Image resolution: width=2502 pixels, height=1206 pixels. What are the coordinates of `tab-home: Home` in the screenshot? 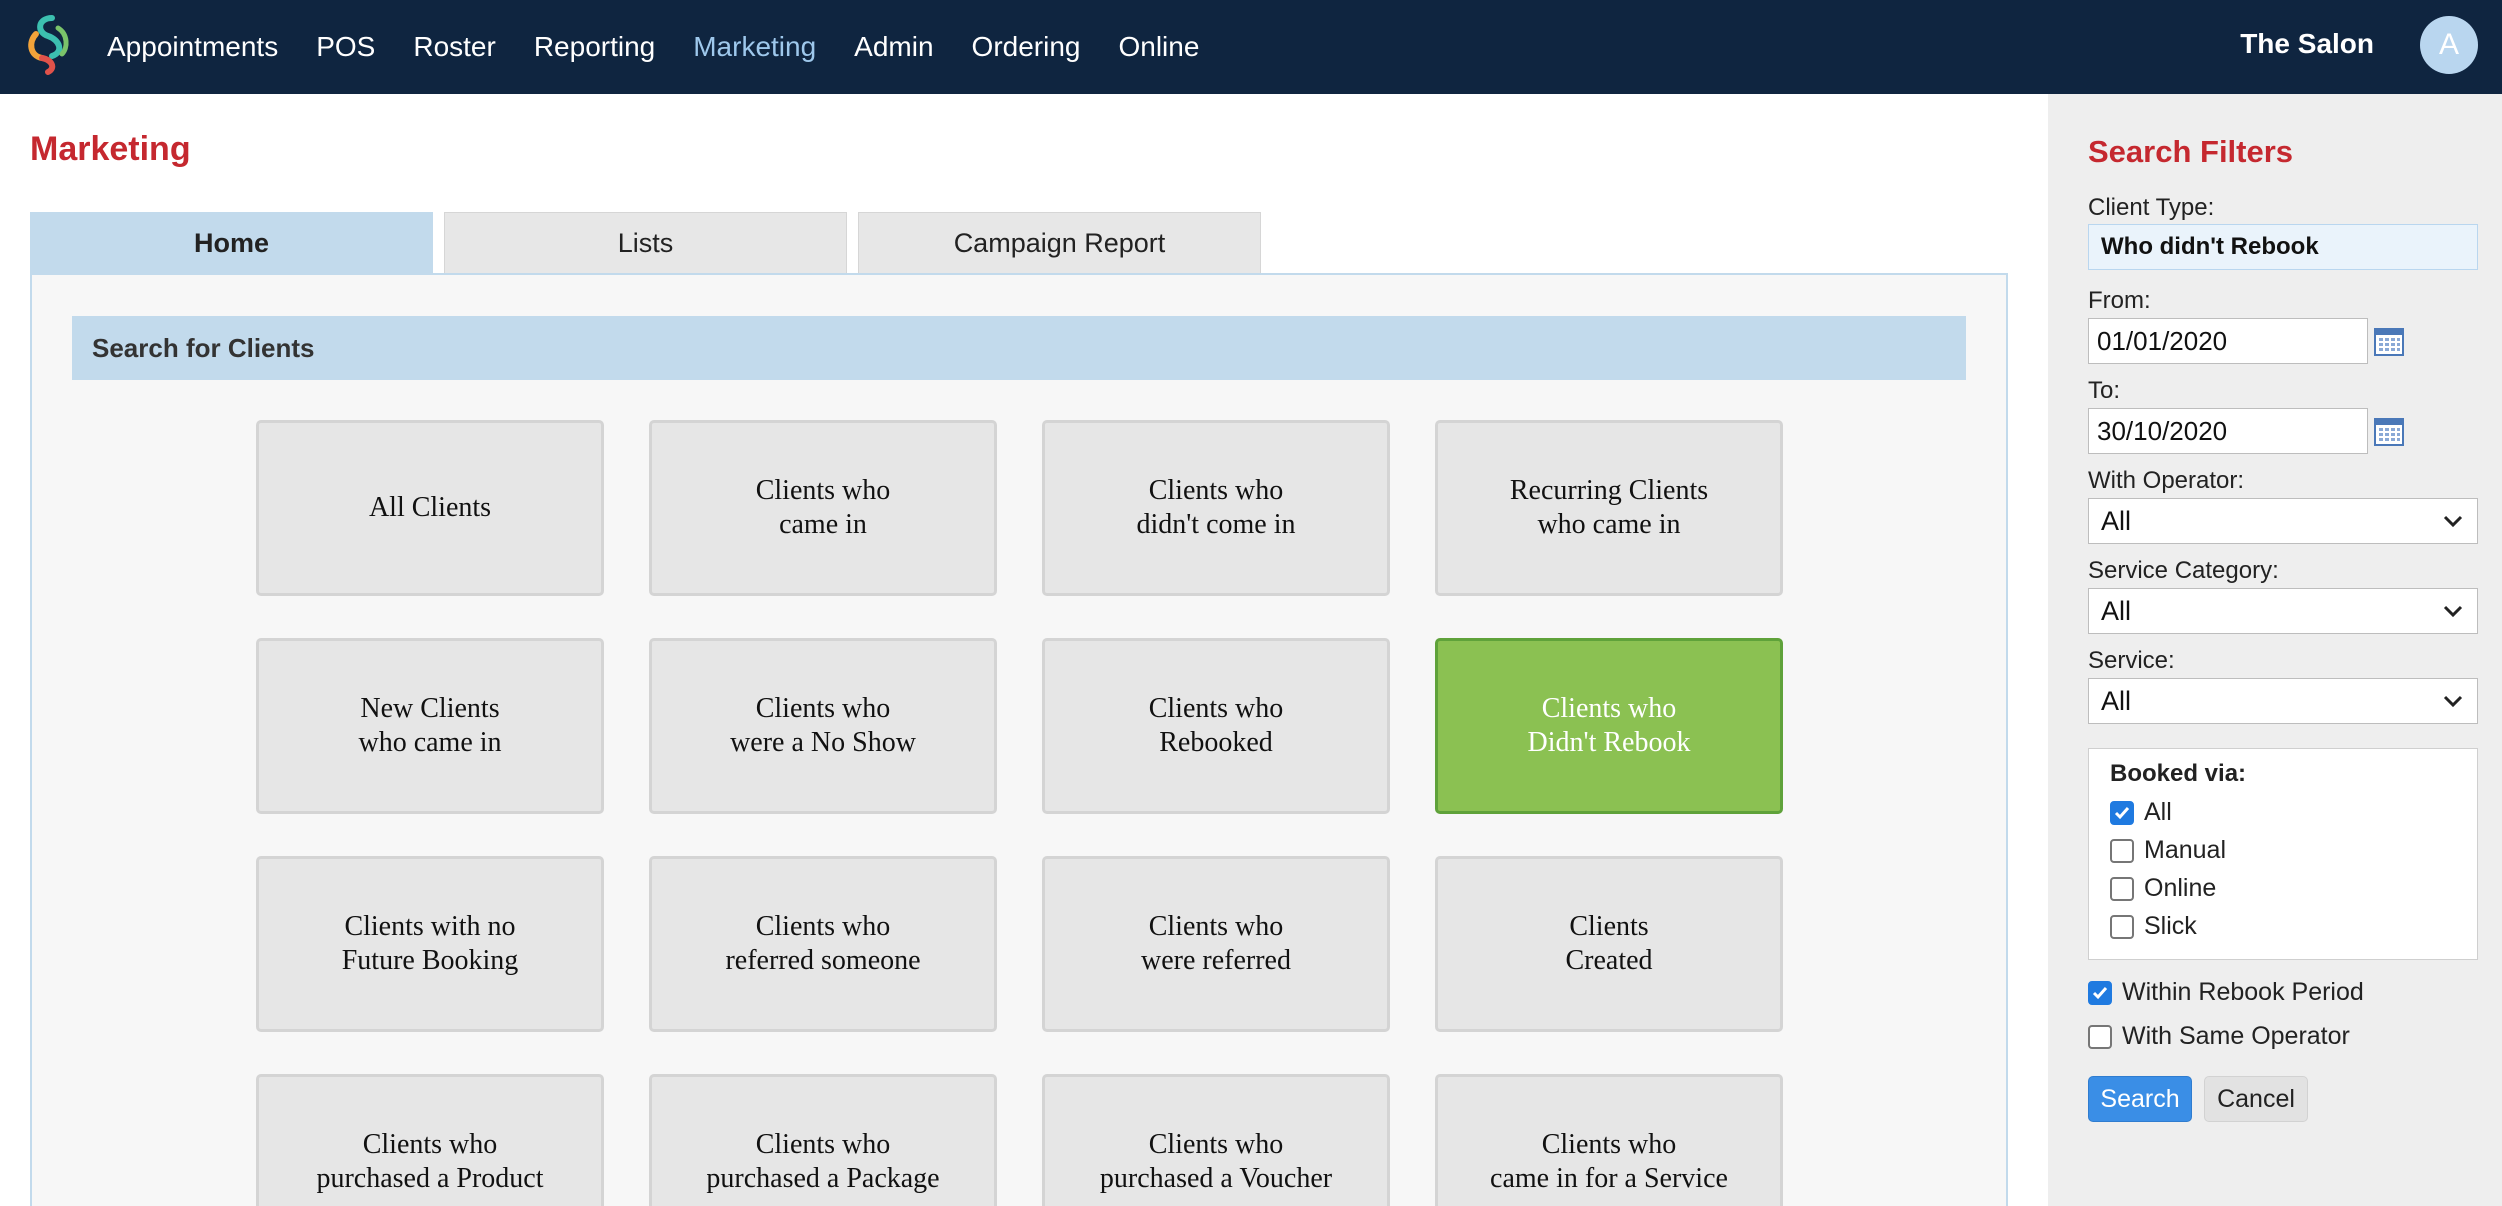 It's located at (231, 243).